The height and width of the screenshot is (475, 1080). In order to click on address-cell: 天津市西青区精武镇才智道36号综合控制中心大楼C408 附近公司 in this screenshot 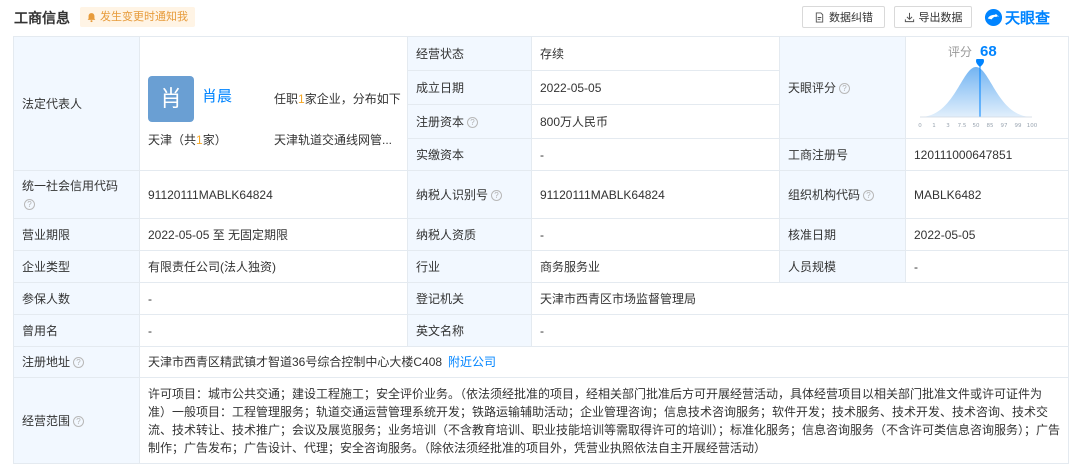, I will do `click(604, 362)`.